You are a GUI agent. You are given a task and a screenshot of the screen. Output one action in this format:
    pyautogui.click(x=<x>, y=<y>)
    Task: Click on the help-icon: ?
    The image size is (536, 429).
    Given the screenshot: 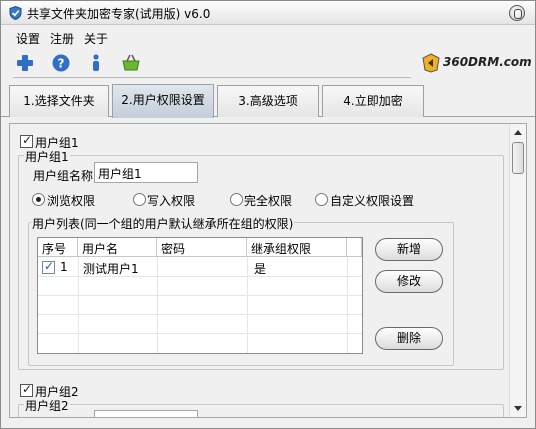 What is the action you would take?
    pyautogui.click(x=61, y=63)
    